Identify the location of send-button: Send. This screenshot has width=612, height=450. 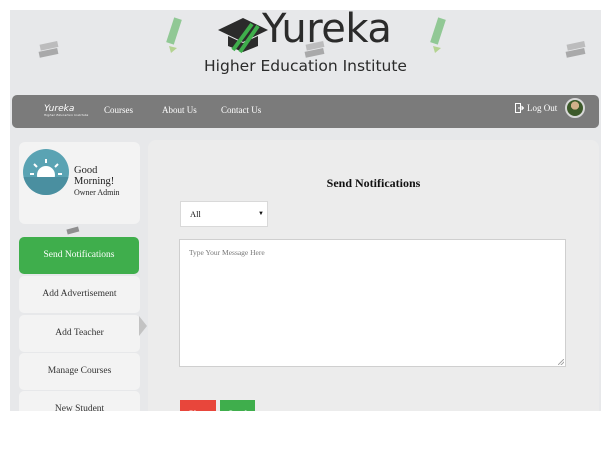
(237, 405).